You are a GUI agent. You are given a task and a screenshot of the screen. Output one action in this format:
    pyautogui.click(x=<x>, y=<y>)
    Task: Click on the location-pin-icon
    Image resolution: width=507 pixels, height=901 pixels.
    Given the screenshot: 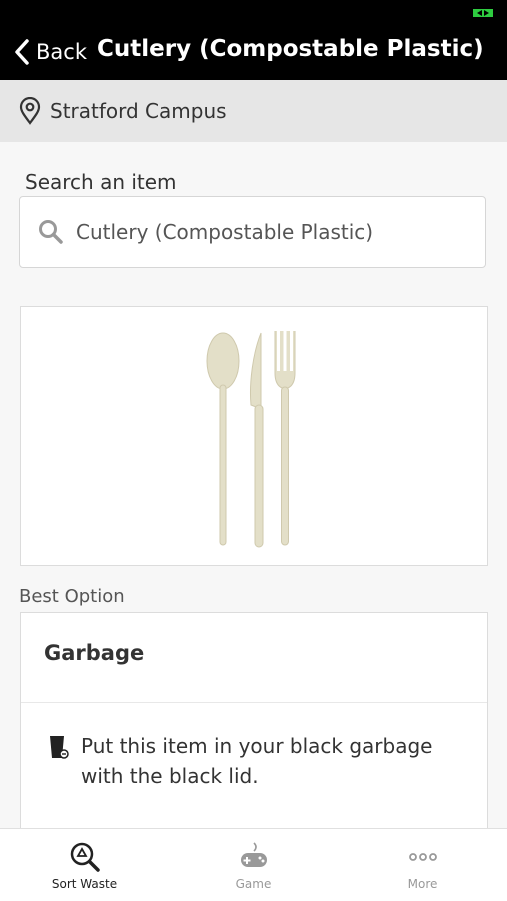 What is the action you would take?
    pyautogui.click(x=30, y=111)
    